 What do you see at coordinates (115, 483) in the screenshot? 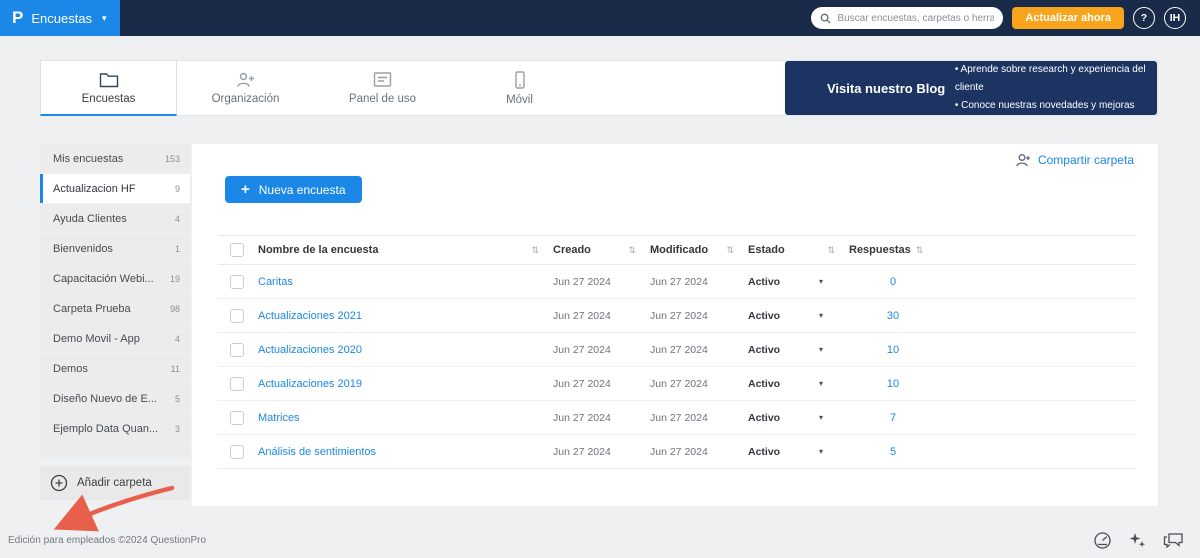
I see `add-folder-button: Añadir carpeta` at bounding box center [115, 483].